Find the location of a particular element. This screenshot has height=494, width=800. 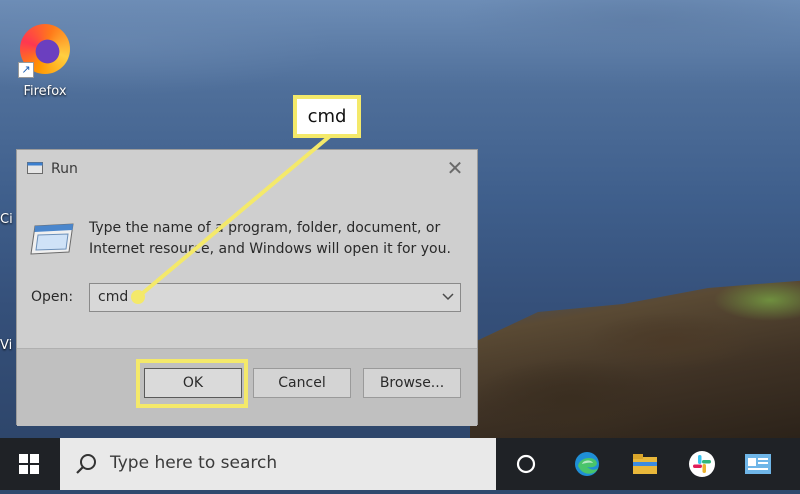

taskbar-search-box: Type here to search is located at coordinates (278, 464).